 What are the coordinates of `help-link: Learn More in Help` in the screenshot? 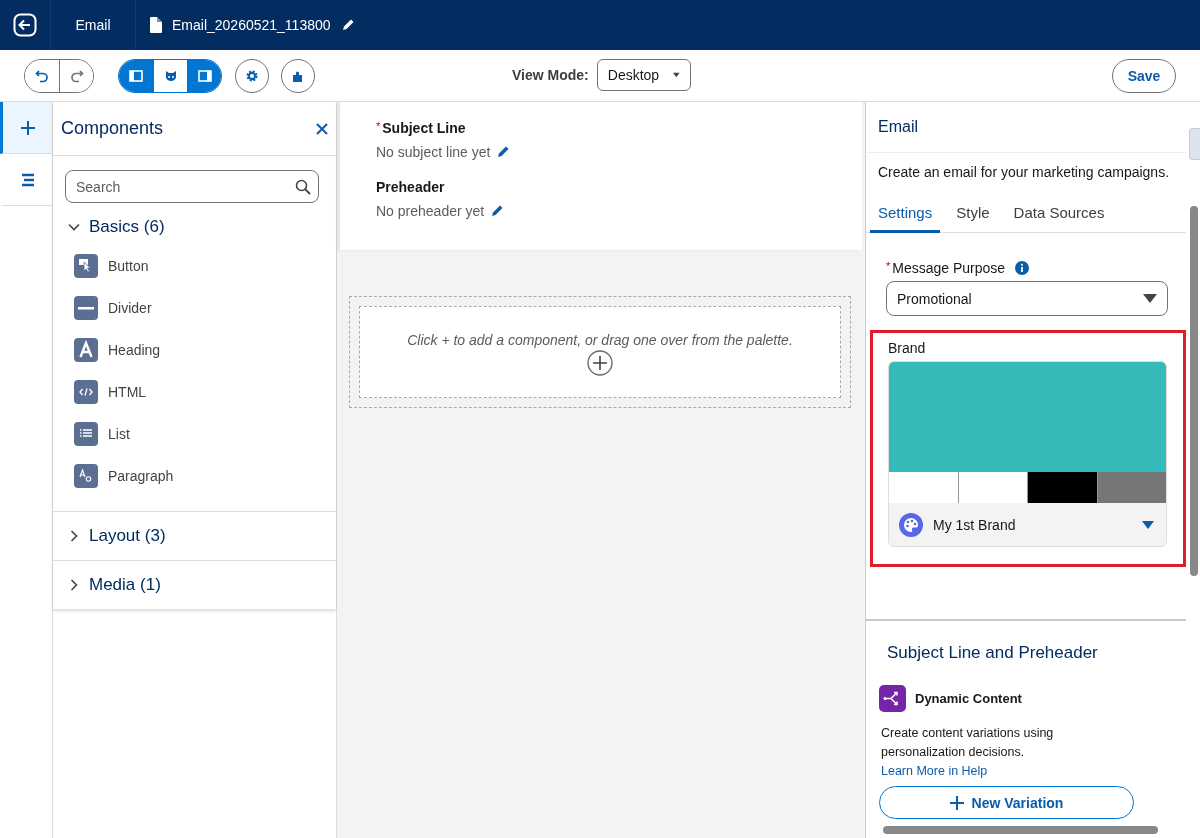 It's located at (934, 771).